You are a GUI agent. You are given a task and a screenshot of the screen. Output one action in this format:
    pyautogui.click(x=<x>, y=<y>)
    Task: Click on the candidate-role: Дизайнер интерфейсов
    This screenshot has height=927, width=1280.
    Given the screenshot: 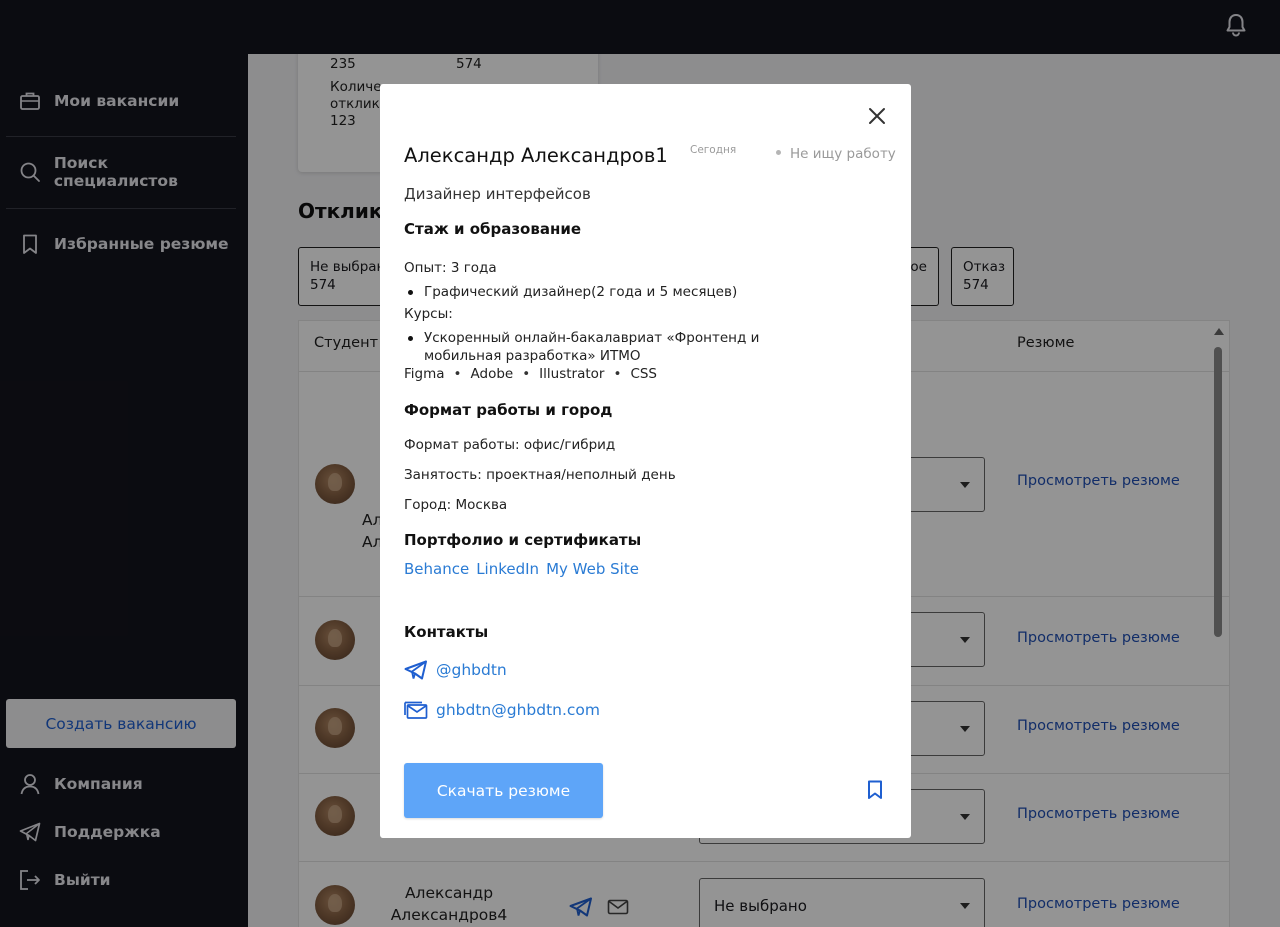 What is the action you would take?
    pyautogui.click(x=497, y=194)
    